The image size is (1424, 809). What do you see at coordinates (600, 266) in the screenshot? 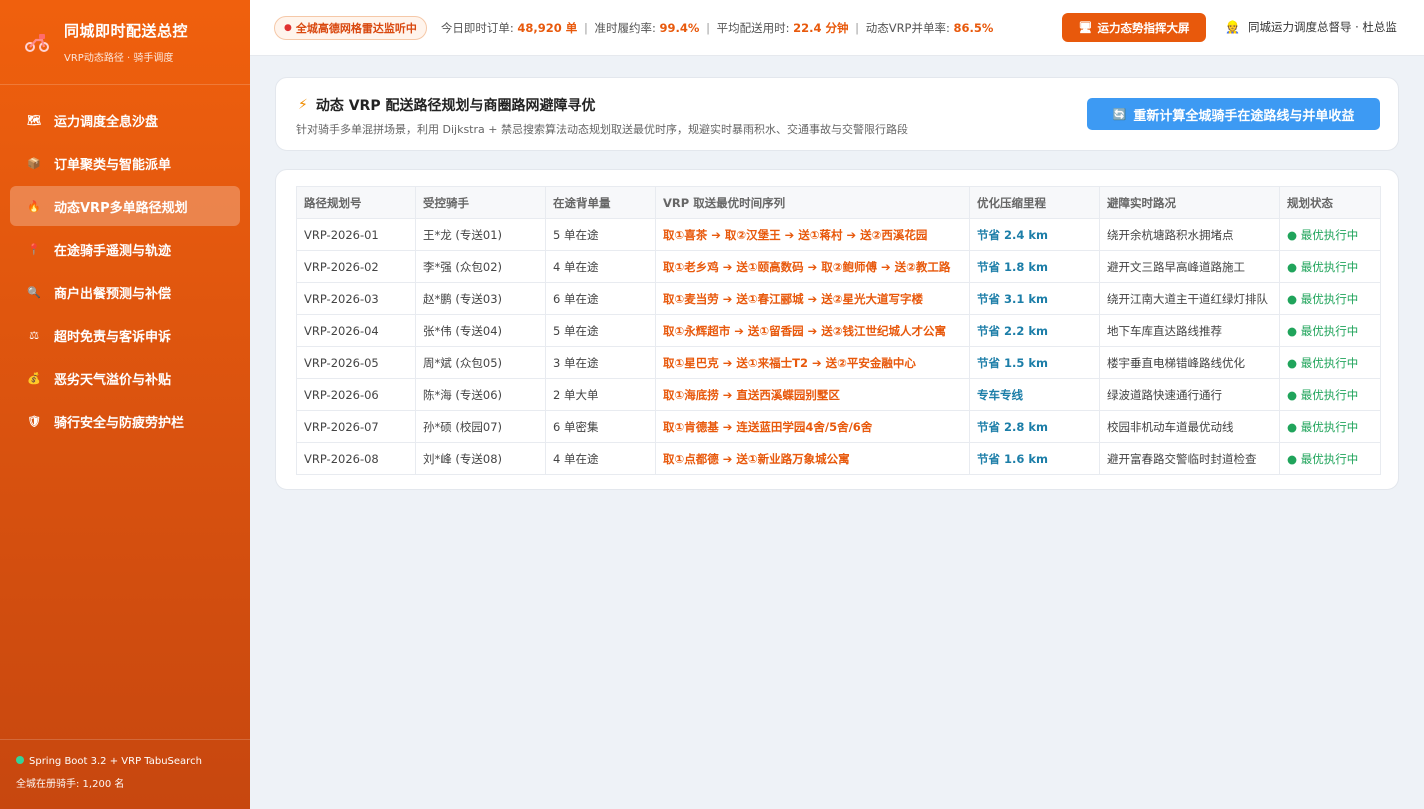
I see `load-cell: 4 单在途` at bounding box center [600, 266].